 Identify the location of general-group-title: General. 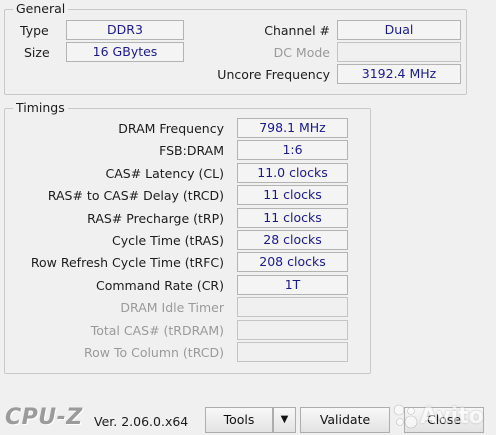
(41, 9).